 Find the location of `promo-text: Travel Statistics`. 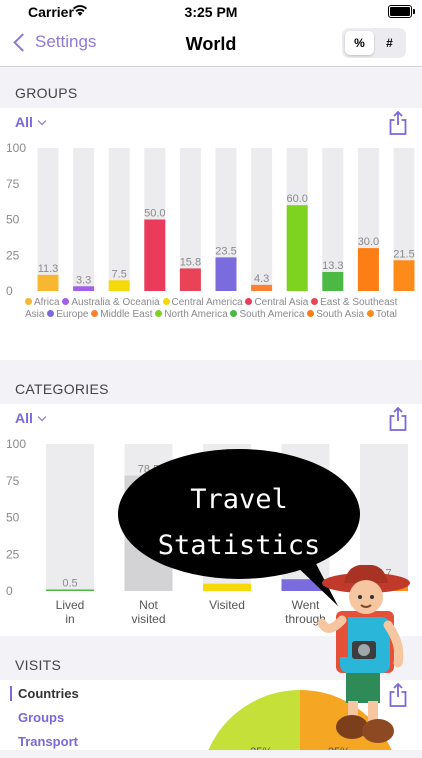

promo-text: Travel Statistics is located at coordinates (239, 523).